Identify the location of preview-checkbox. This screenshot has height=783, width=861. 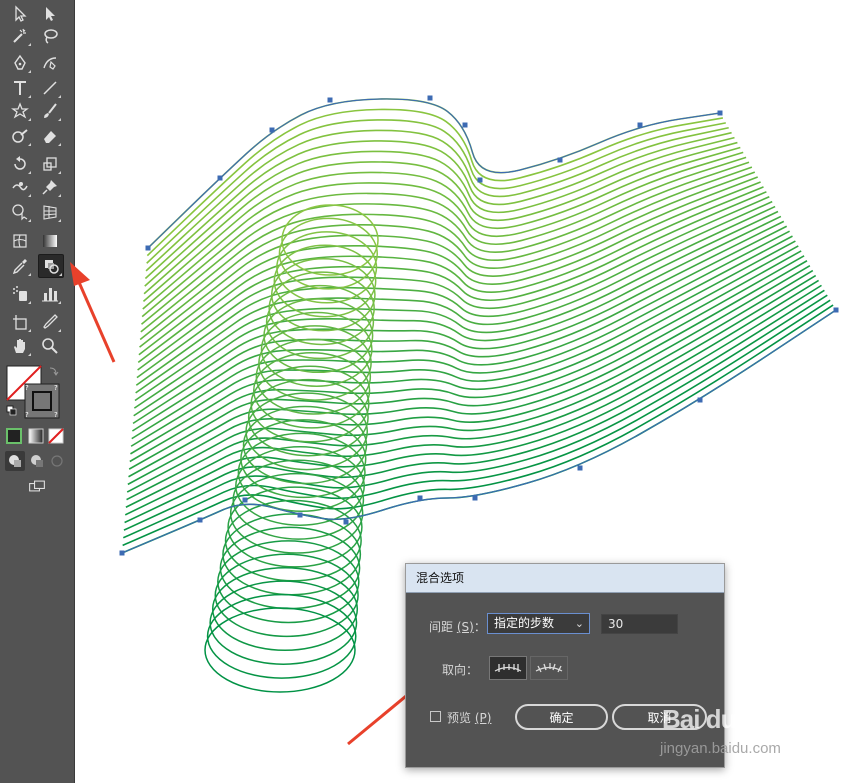
(435, 716).